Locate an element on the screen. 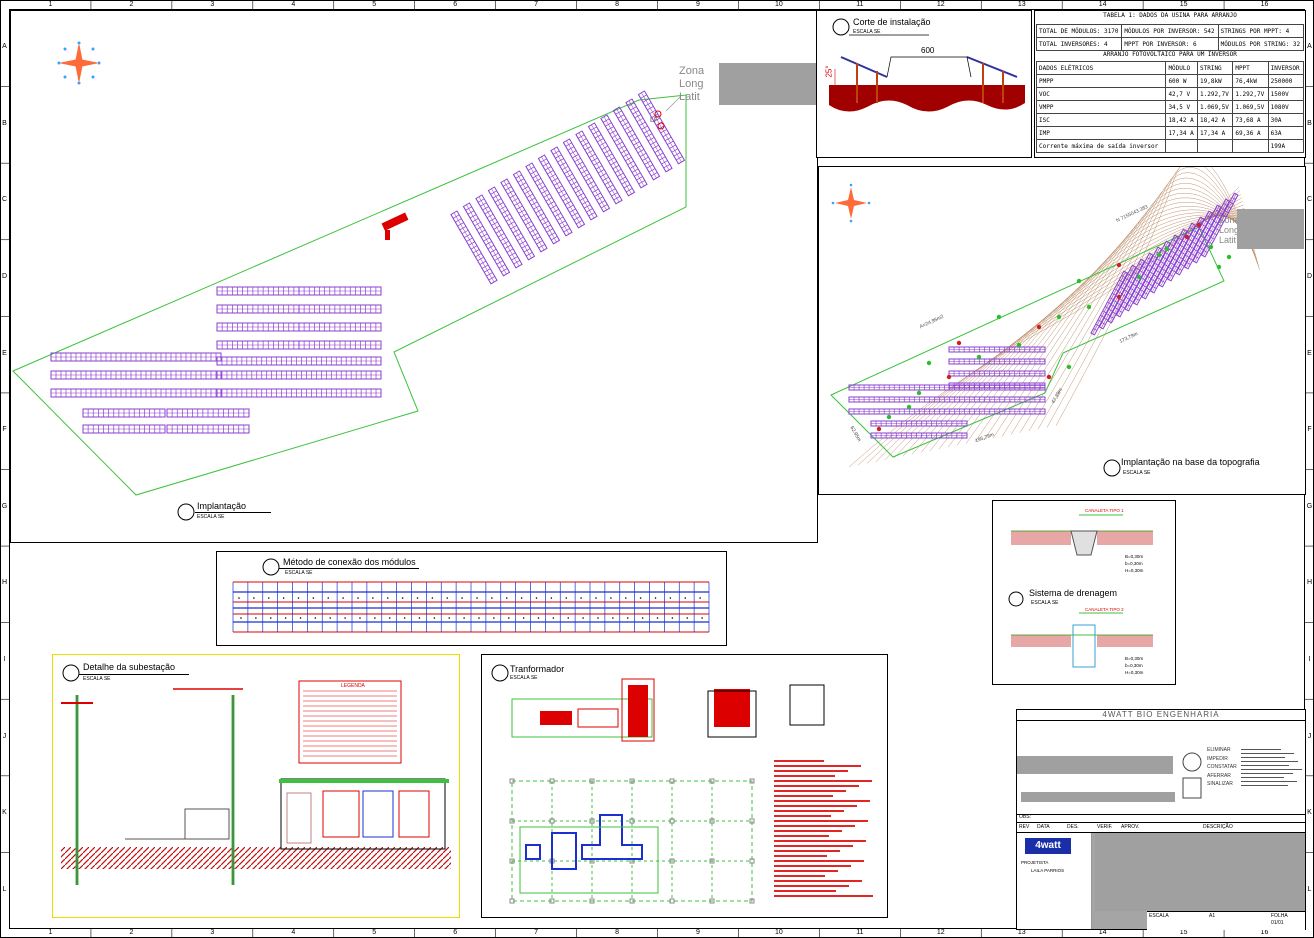 This screenshot has width=1314, height=938. legend-title: LEGENDA is located at coordinates (353, 686).